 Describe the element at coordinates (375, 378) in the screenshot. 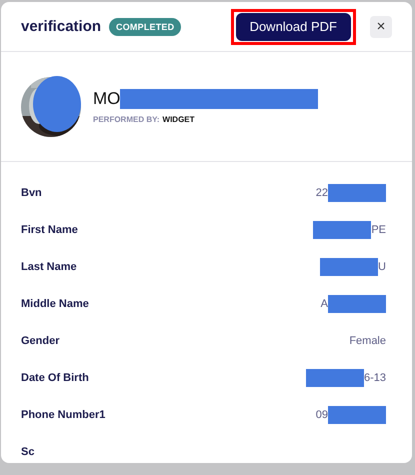

I see `field-value: 6-13` at that location.